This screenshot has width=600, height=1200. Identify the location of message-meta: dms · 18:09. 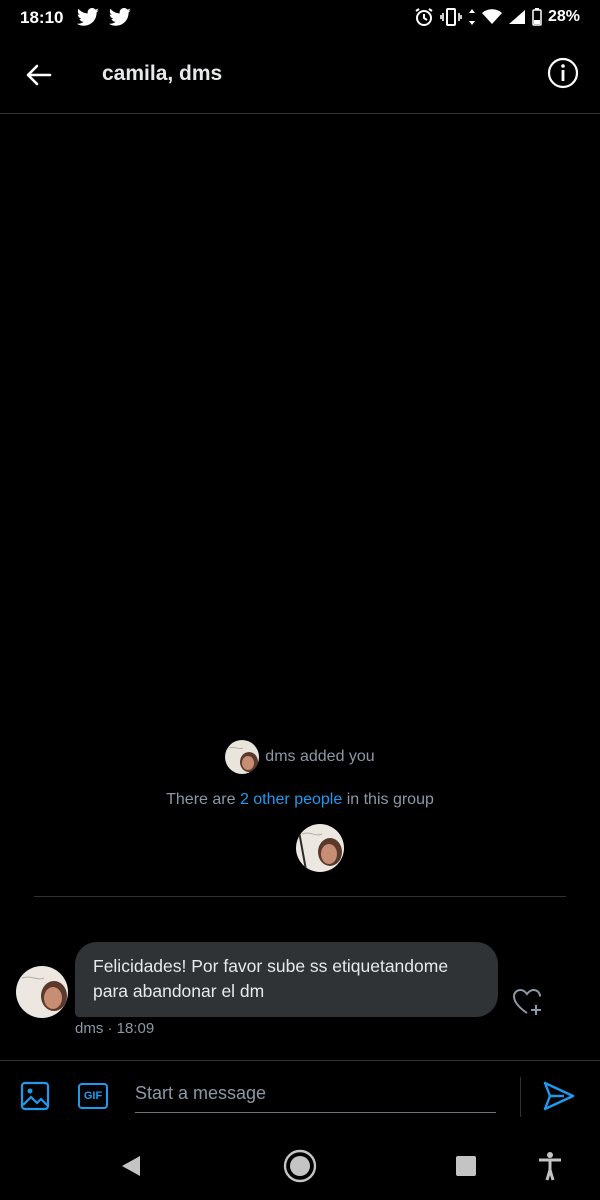
(115, 1028).